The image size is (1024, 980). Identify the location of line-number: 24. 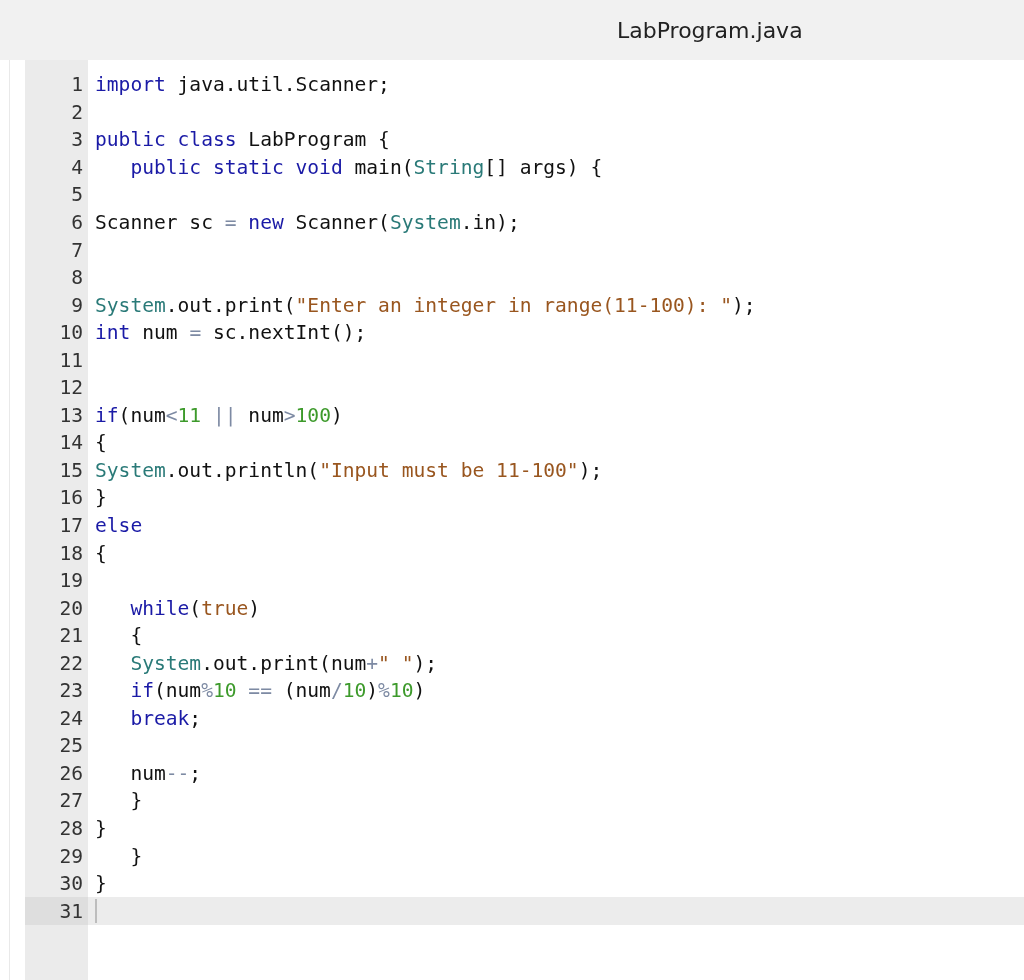
(71, 718).